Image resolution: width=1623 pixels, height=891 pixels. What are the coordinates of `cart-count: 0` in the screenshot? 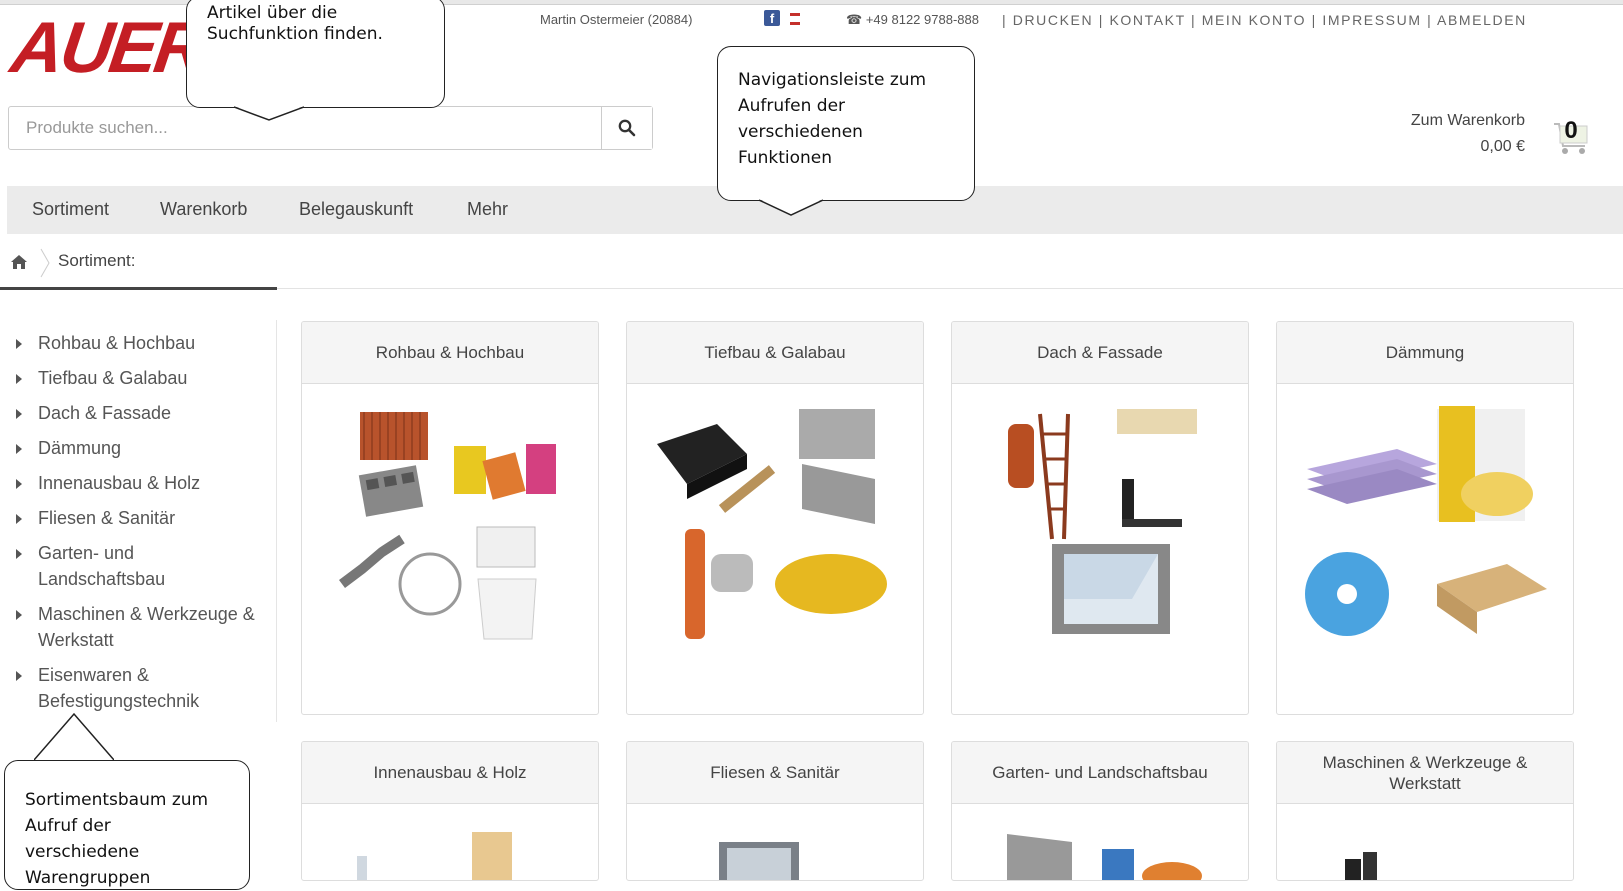 It's located at (1571, 130).